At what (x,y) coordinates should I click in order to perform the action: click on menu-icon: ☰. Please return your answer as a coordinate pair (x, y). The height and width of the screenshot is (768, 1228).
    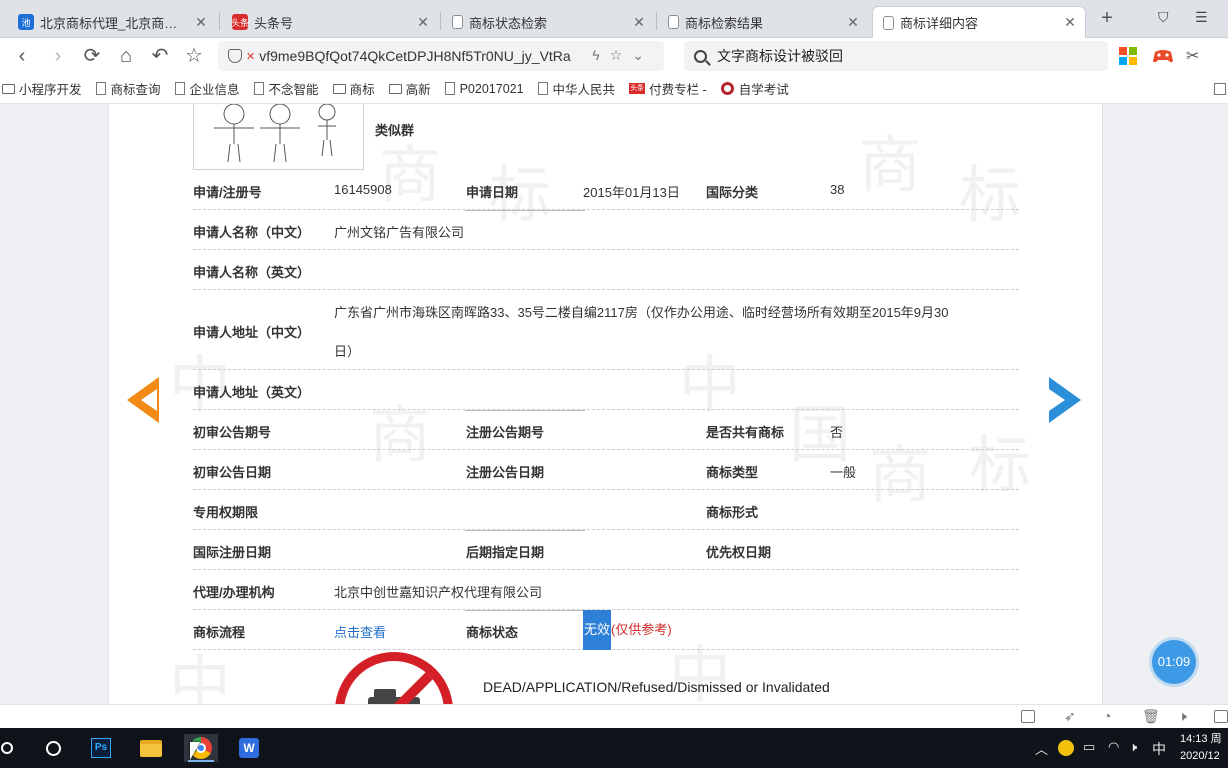
    Looking at the image, I should click on (1201, 17).